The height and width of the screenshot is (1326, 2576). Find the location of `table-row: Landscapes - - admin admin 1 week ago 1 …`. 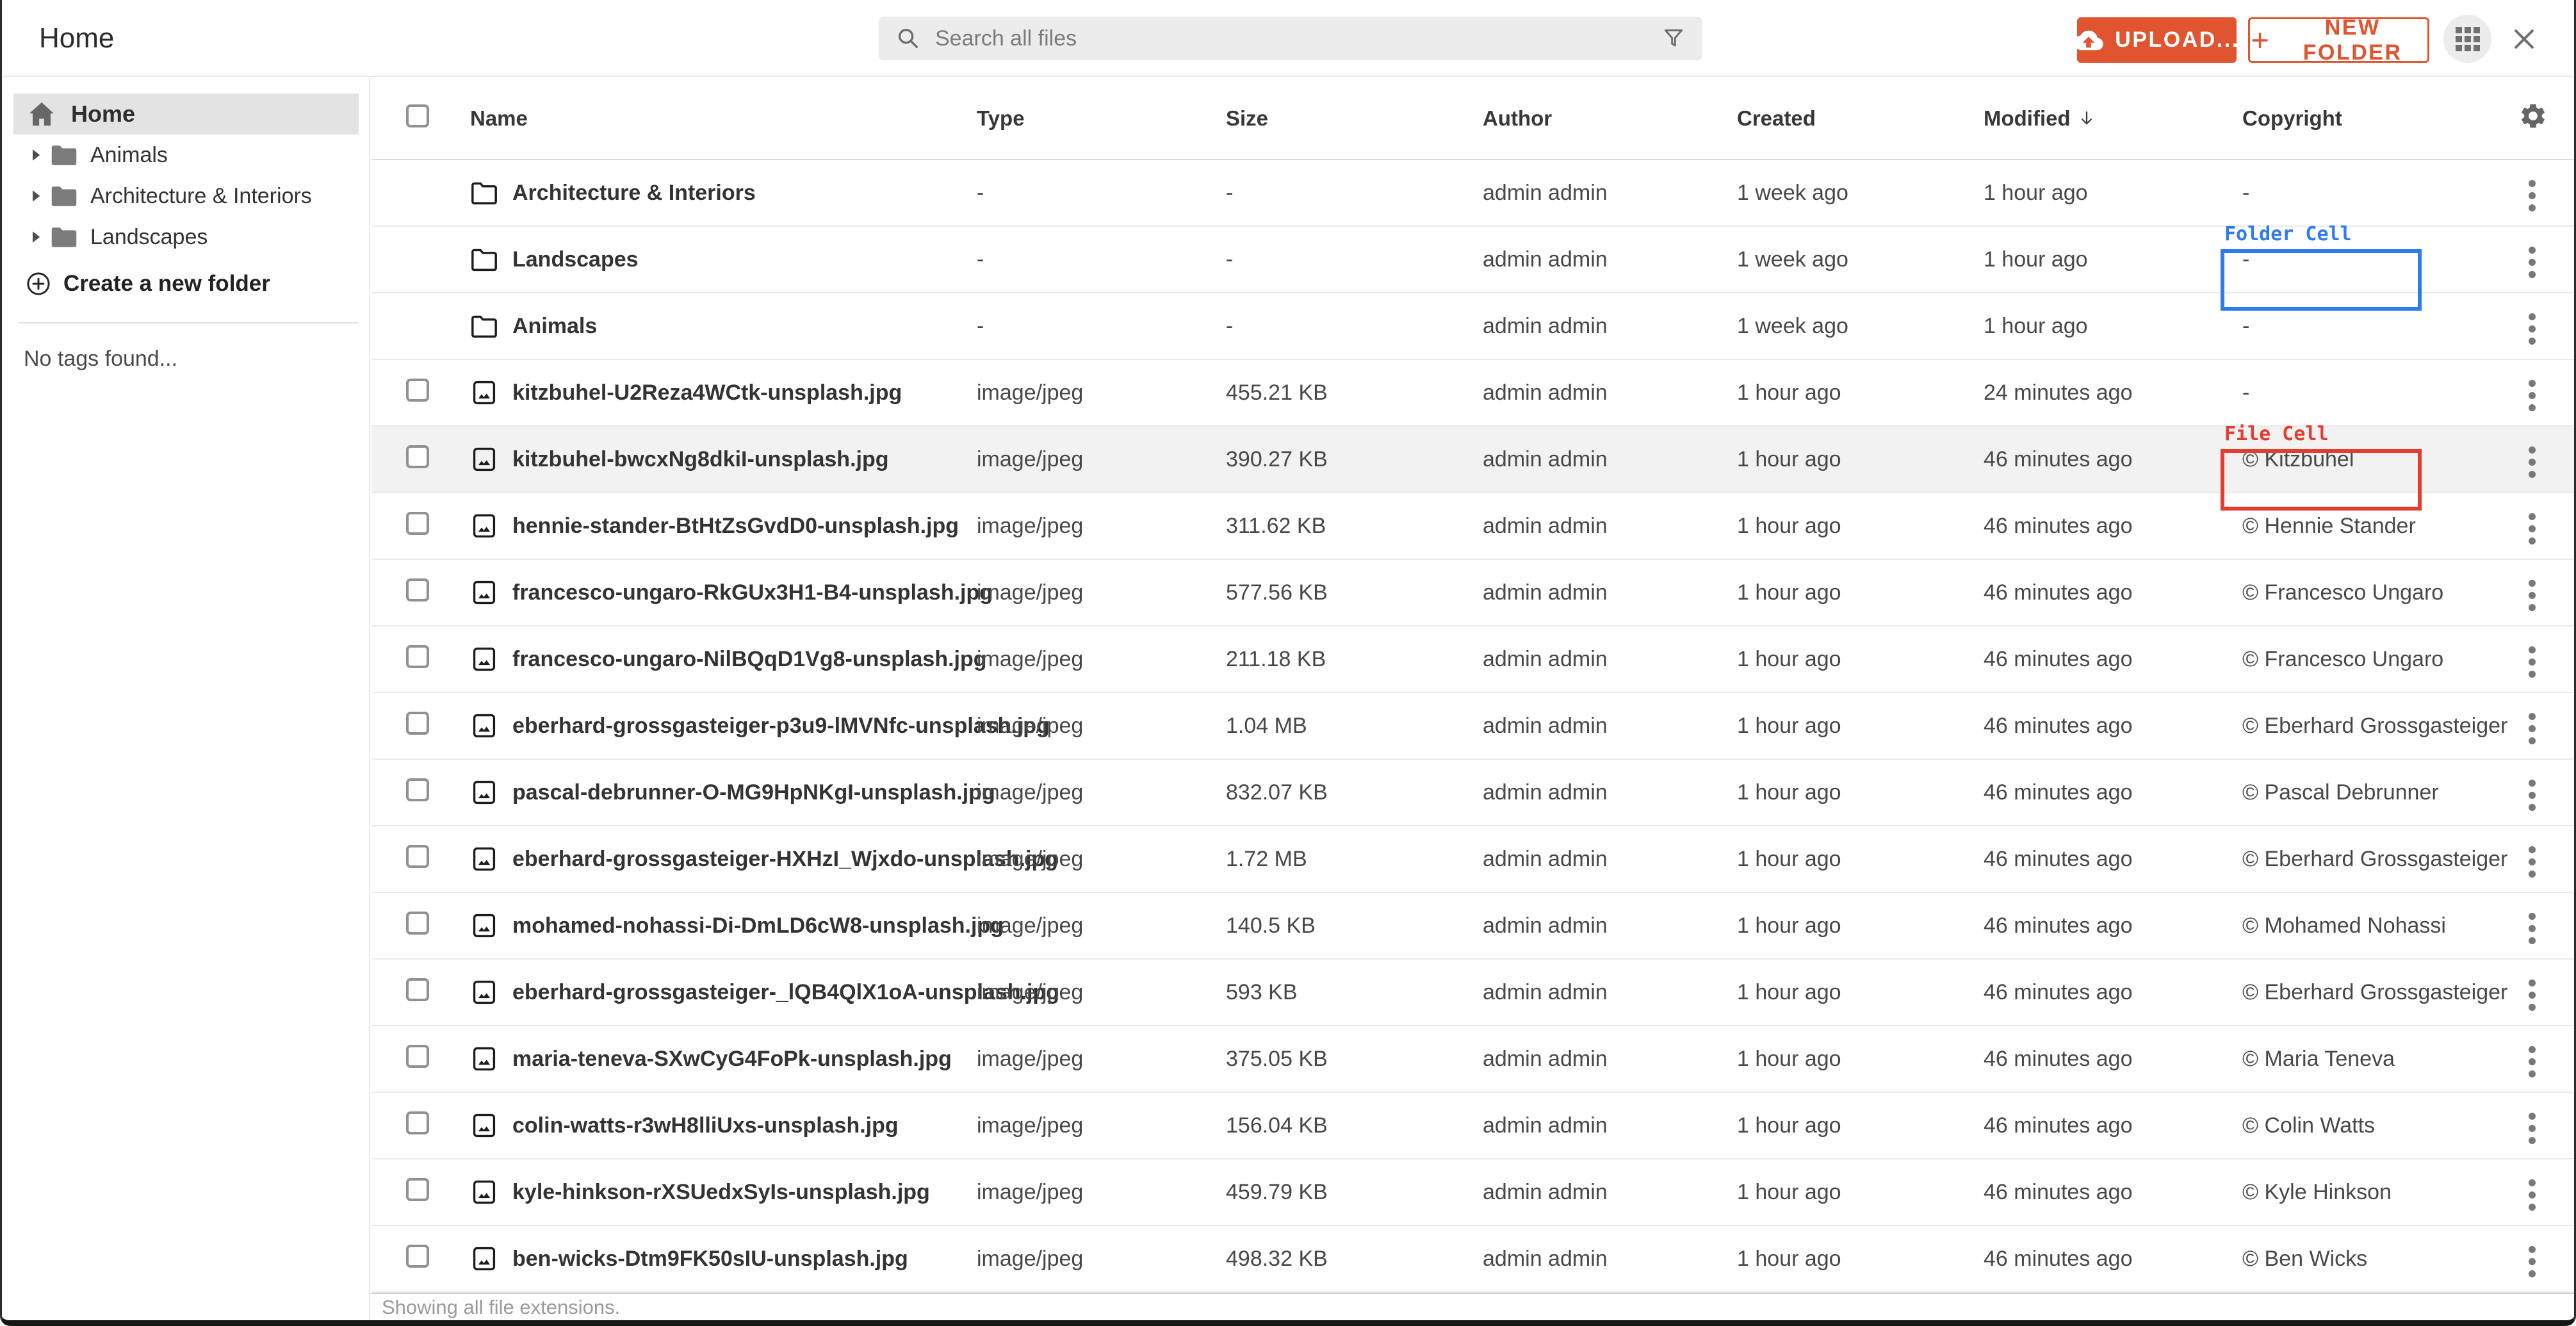

table-row: Landscapes - - admin admin 1 week ago 1 … is located at coordinates (1472, 267).